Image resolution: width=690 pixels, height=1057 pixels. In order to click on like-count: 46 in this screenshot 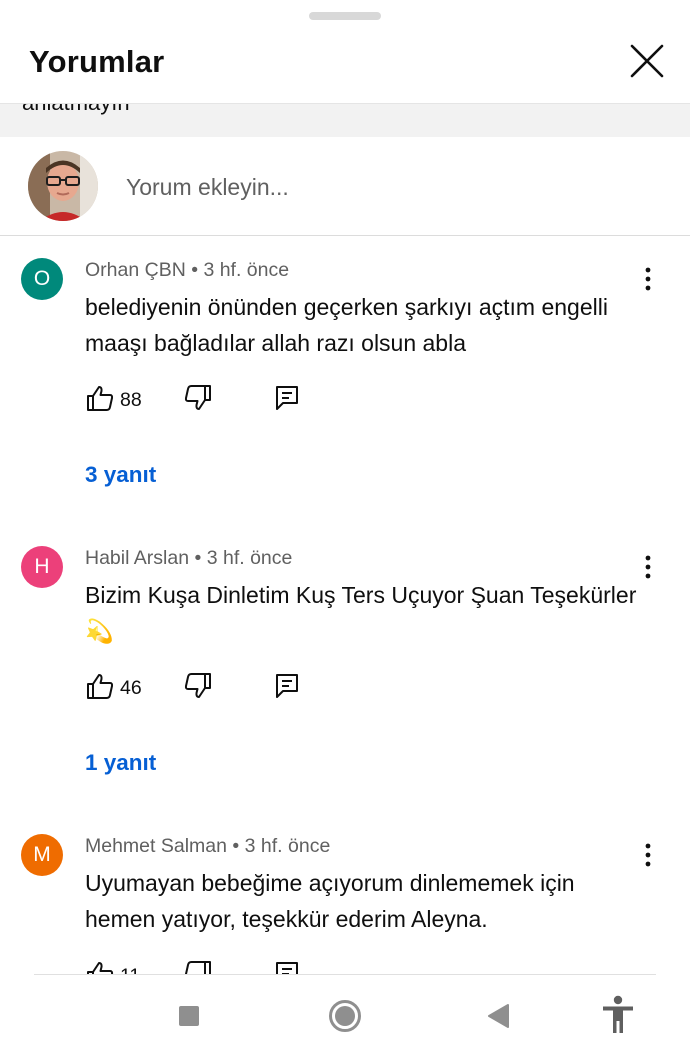, I will do `click(131, 688)`.